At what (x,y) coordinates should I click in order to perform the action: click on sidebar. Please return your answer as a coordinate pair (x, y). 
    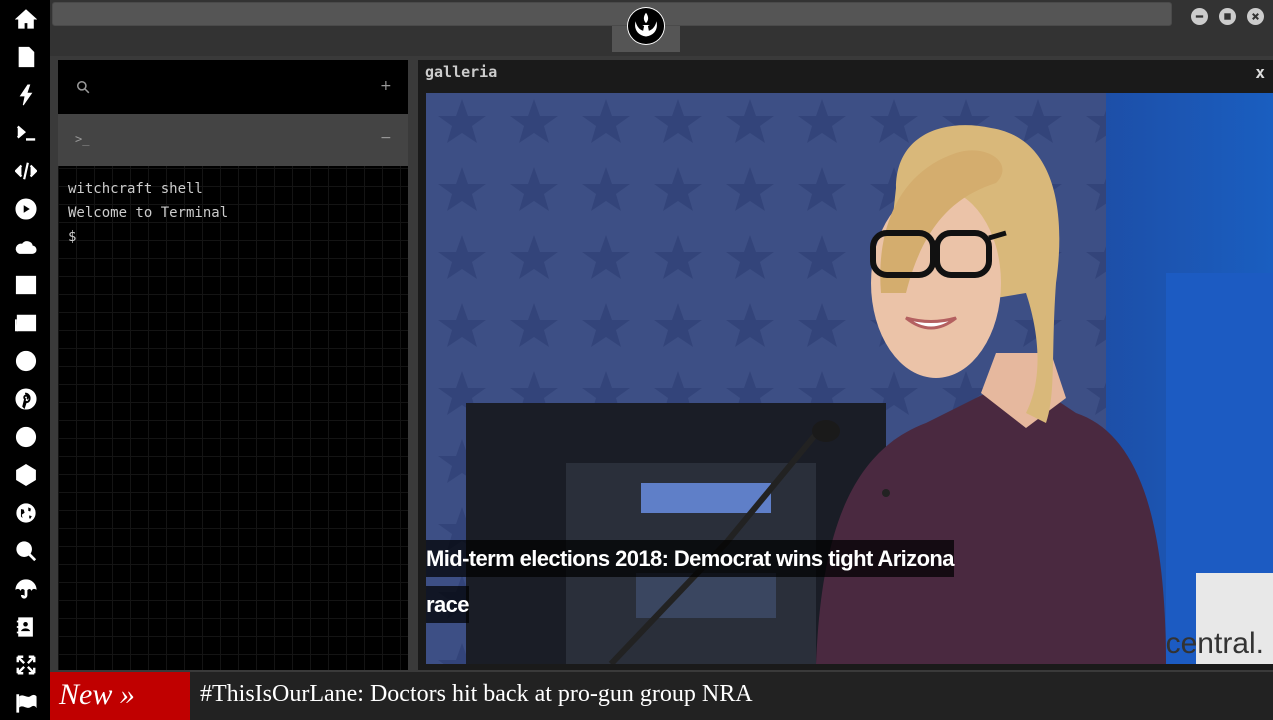
    Looking at the image, I should click on (25, 360).